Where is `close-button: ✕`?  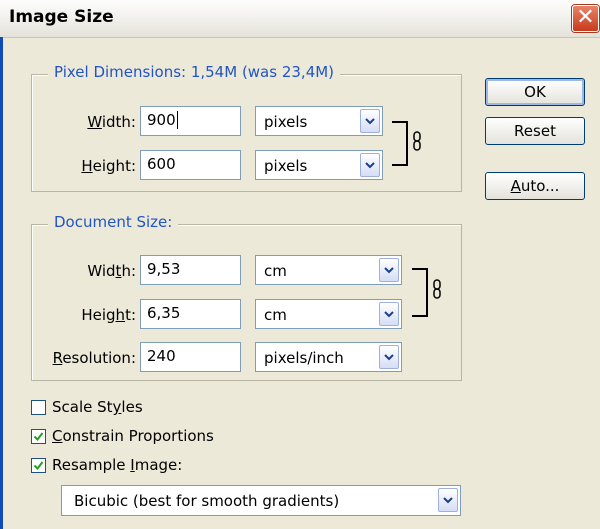
close-button: ✕ is located at coordinates (585, 18).